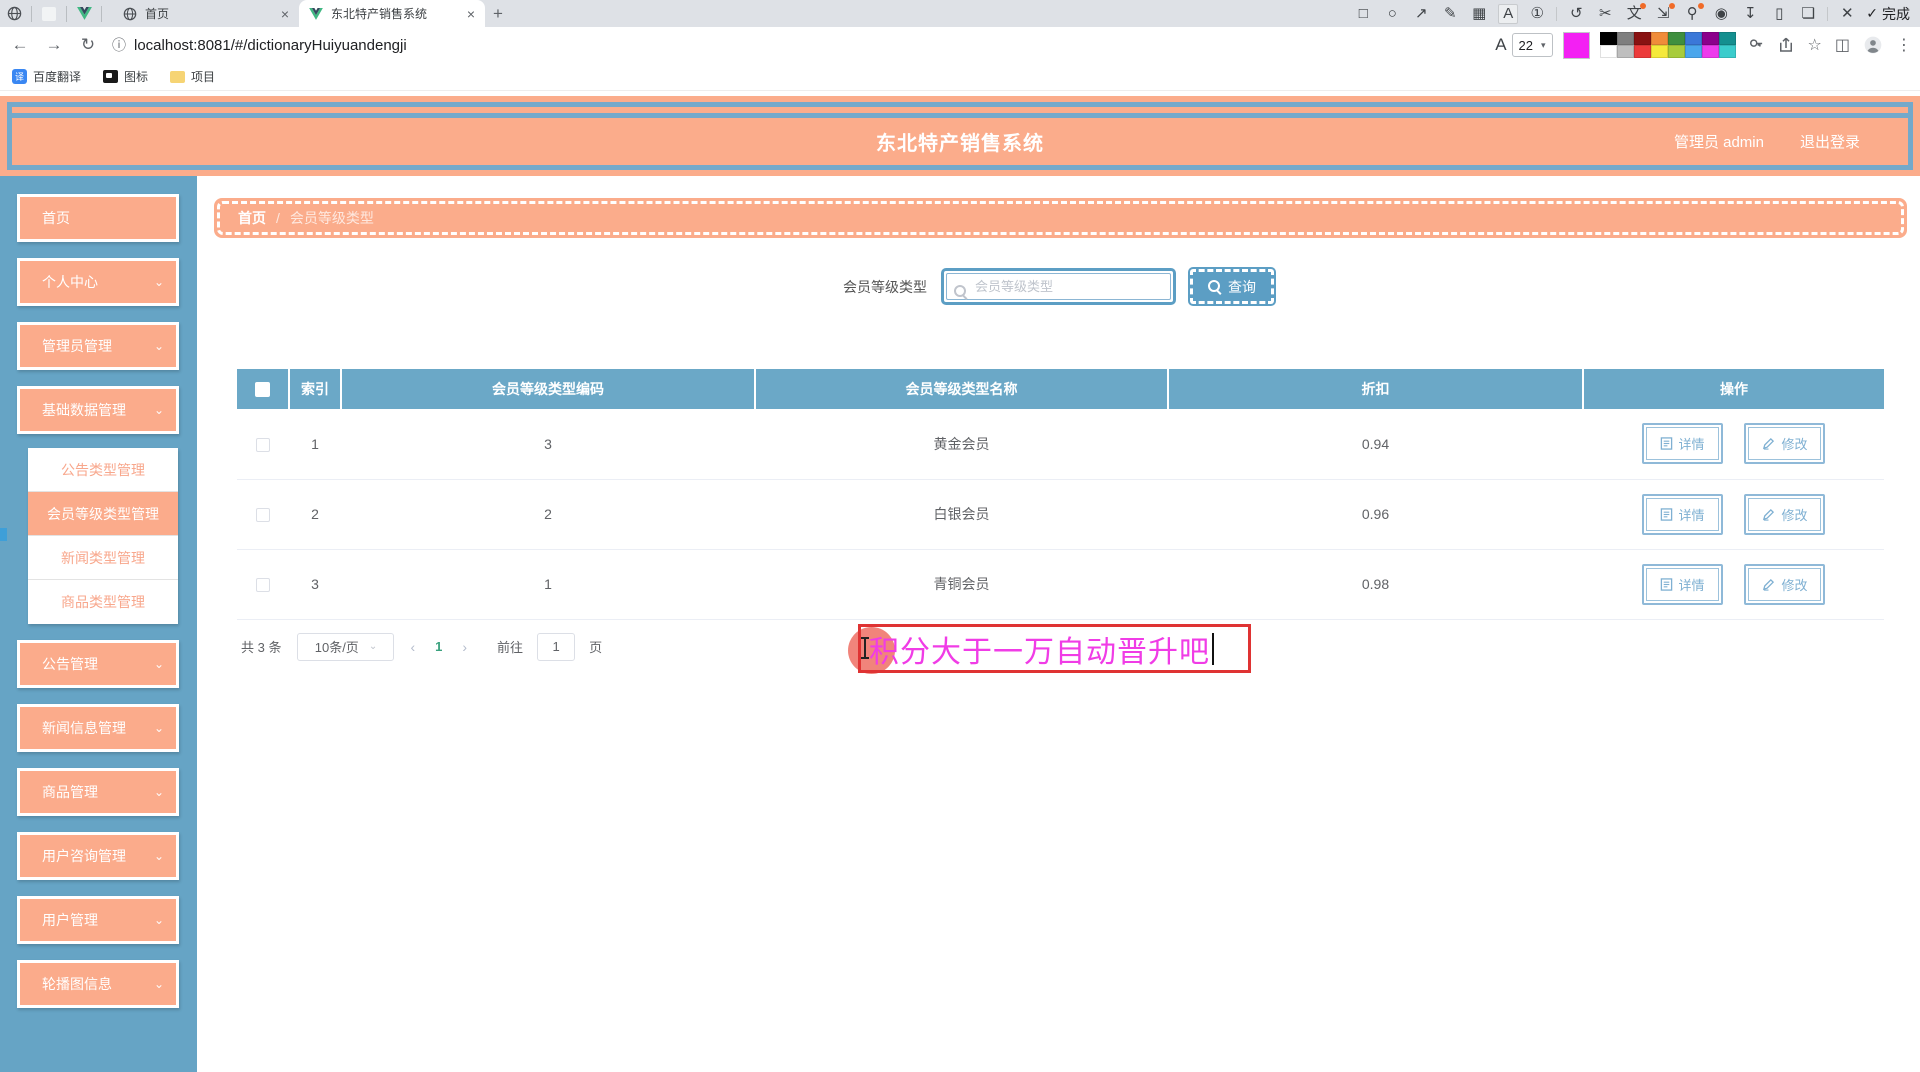 The width and height of the screenshot is (1920, 1072). I want to click on globe-icon, so click(14, 14).